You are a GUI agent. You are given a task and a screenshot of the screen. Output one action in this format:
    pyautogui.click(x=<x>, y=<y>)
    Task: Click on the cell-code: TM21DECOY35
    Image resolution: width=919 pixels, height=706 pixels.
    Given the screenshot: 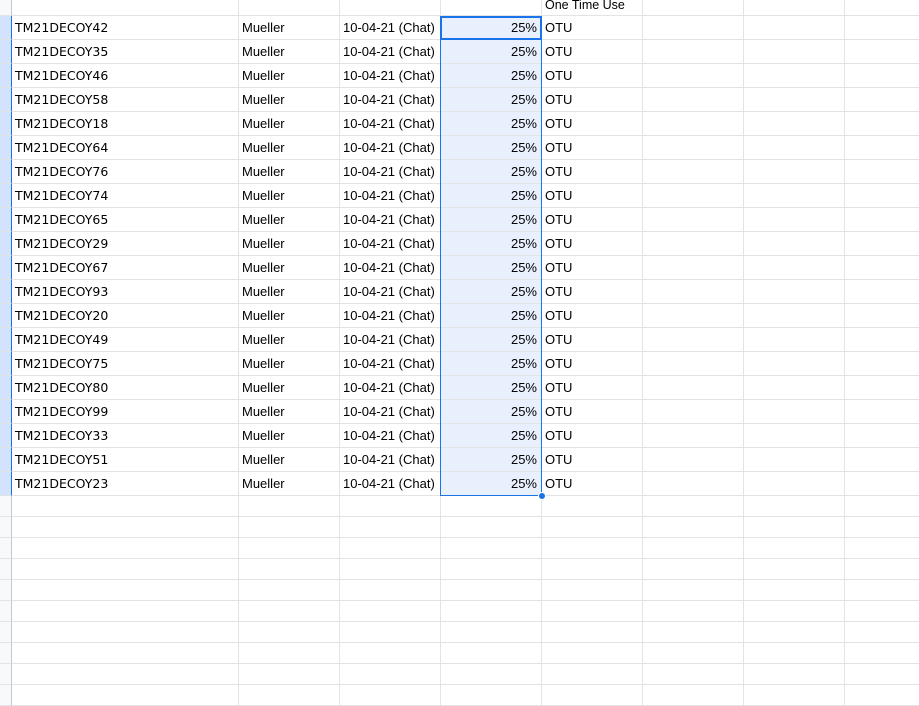 What is the action you would take?
    pyautogui.click(x=125, y=52)
    